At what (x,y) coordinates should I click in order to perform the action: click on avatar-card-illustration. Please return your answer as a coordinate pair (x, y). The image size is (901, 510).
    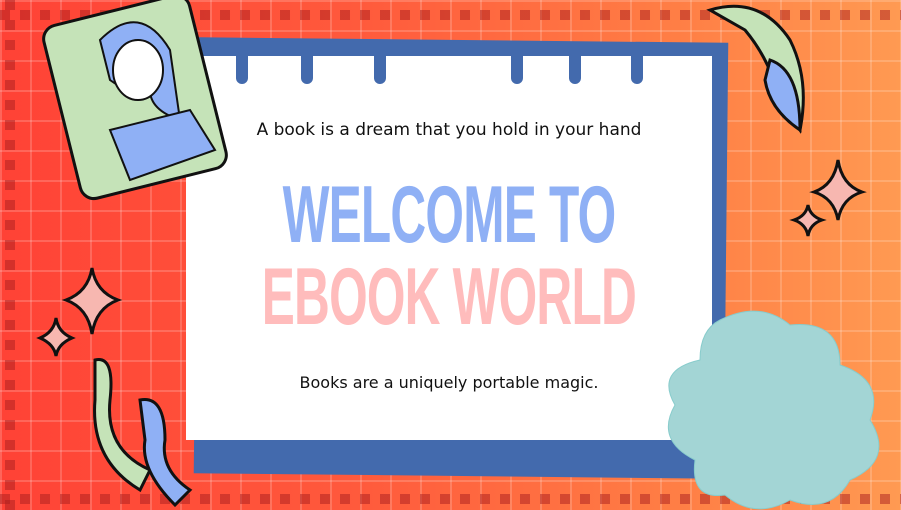
    Looking at the image, I should click on (135, 100).